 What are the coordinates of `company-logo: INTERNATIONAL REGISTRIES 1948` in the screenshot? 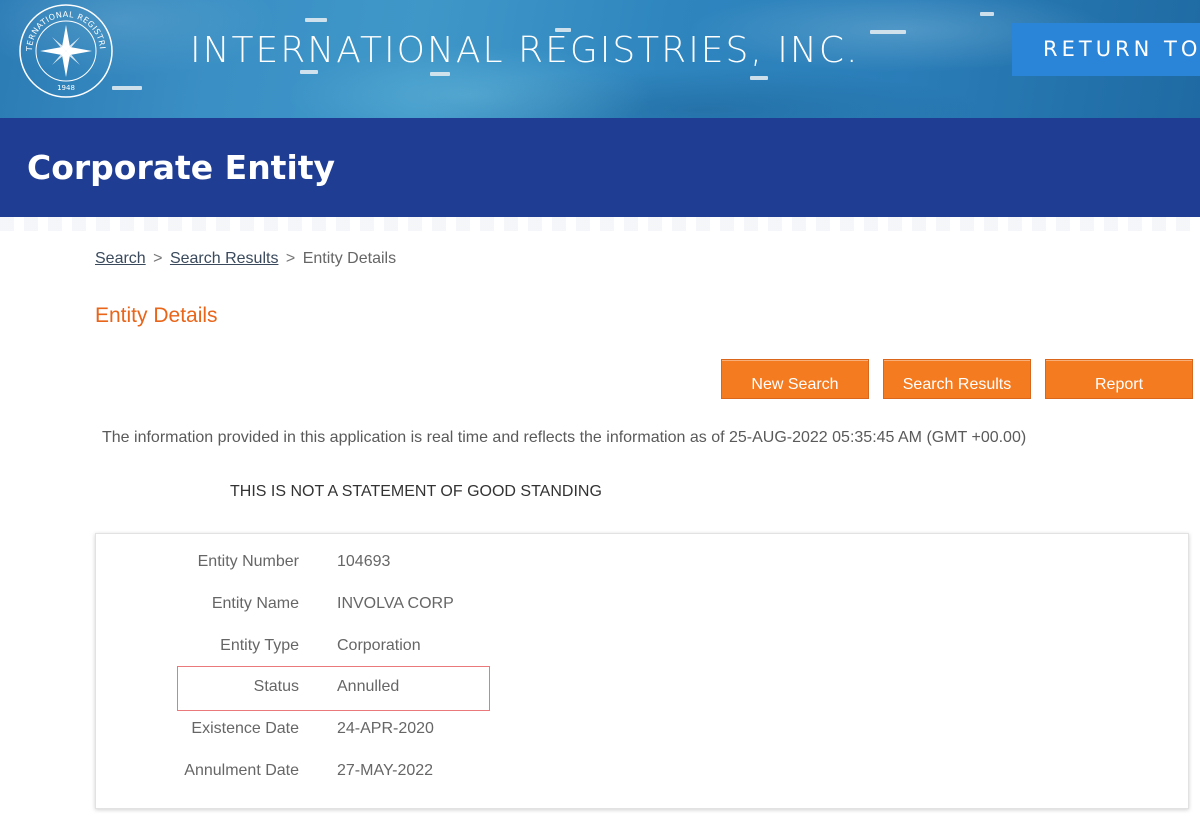 It's located at (66, 51).